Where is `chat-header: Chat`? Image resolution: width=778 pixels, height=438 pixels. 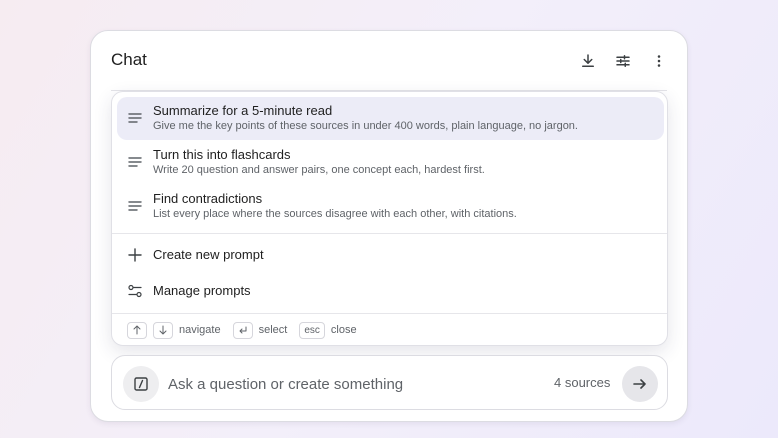 chat-header: Chat is located at coordinates (389, 61).